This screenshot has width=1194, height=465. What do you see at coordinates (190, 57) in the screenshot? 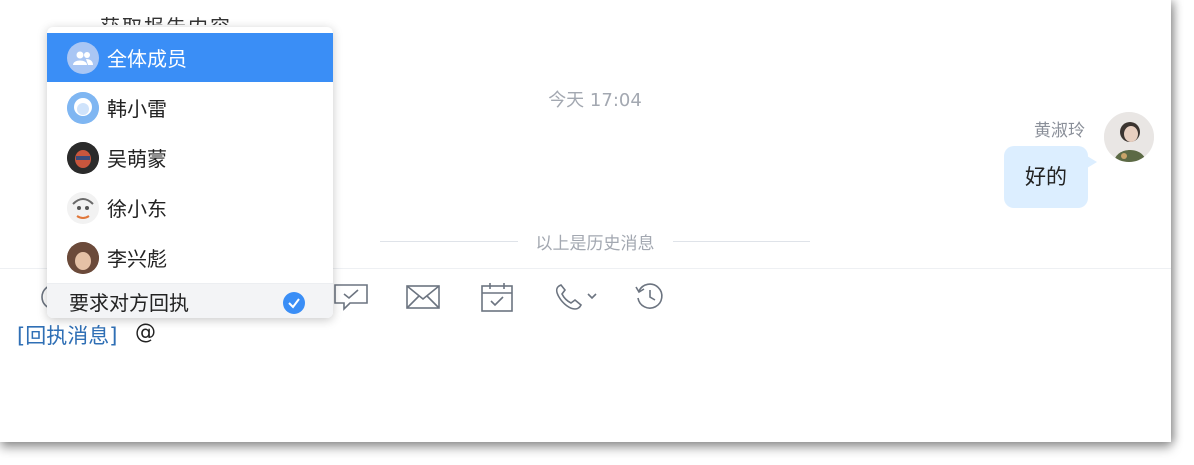
I see `mention-item-all-members: 全体成员` at bounding box center [190, 57].